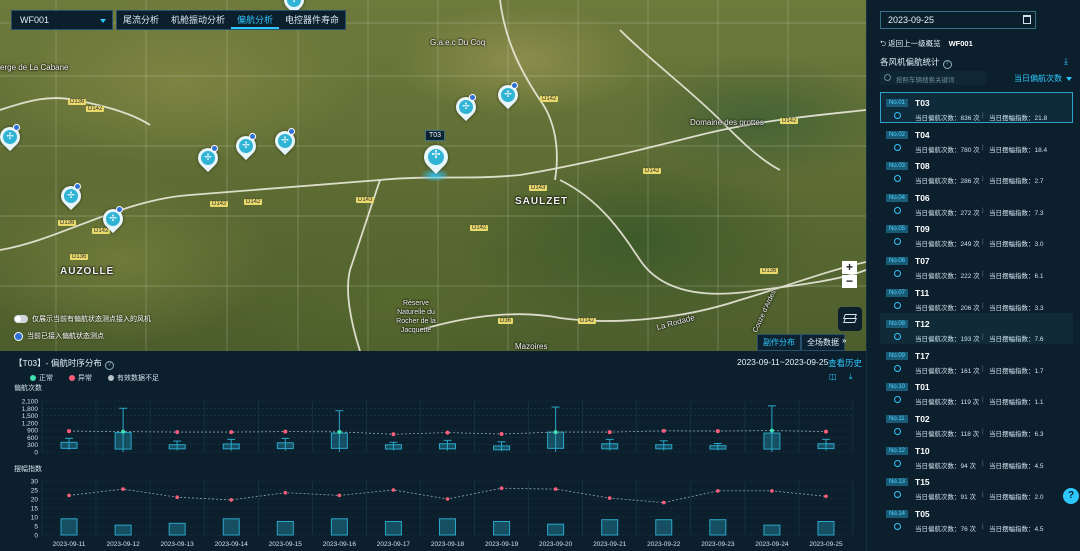 The height and width of the screenshot is (551, 1080). I want to click on turbine-rank-item: No.12 T10 当日偏航次数：94 次 | 当日摆幅指数：4.5, so click(976, 455).